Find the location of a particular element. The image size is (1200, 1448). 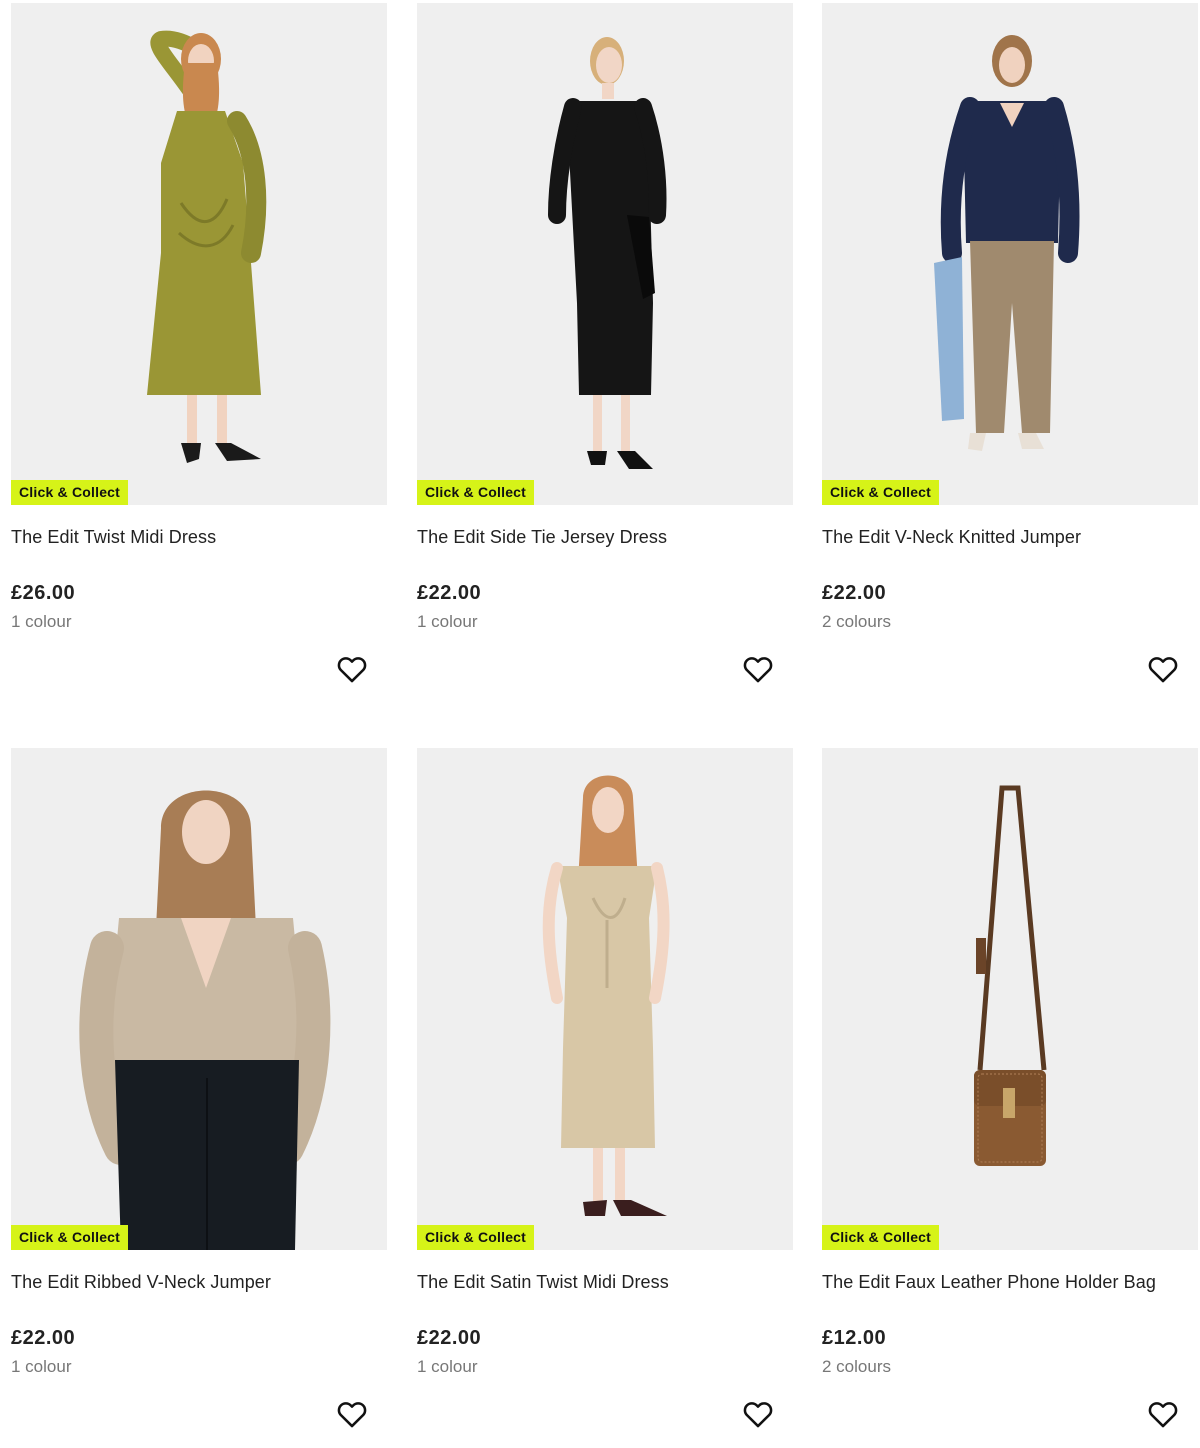

bag-illustration is located at coordinates (1010, 975).